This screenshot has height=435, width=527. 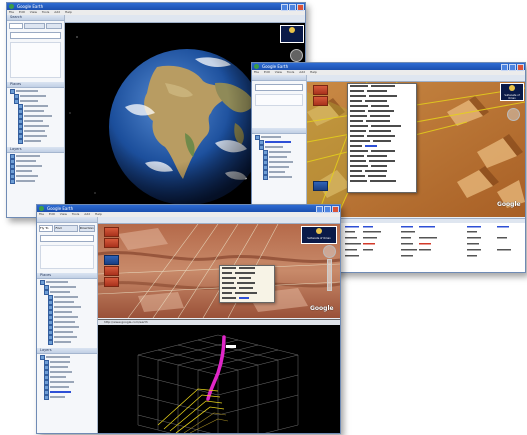 What do you see at coordinates (34, 26) in the screenshot?
I see `tab-find-businesses` at bounding box center [34, 26].